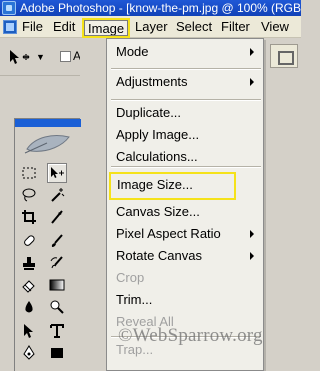 The width and height of the screenshot is (320, 371). What do you see at coordinates (190, 335) in the screenshot?
I see `watermark-text: ©WebSparrow.org` at bounding box center [190, 335].